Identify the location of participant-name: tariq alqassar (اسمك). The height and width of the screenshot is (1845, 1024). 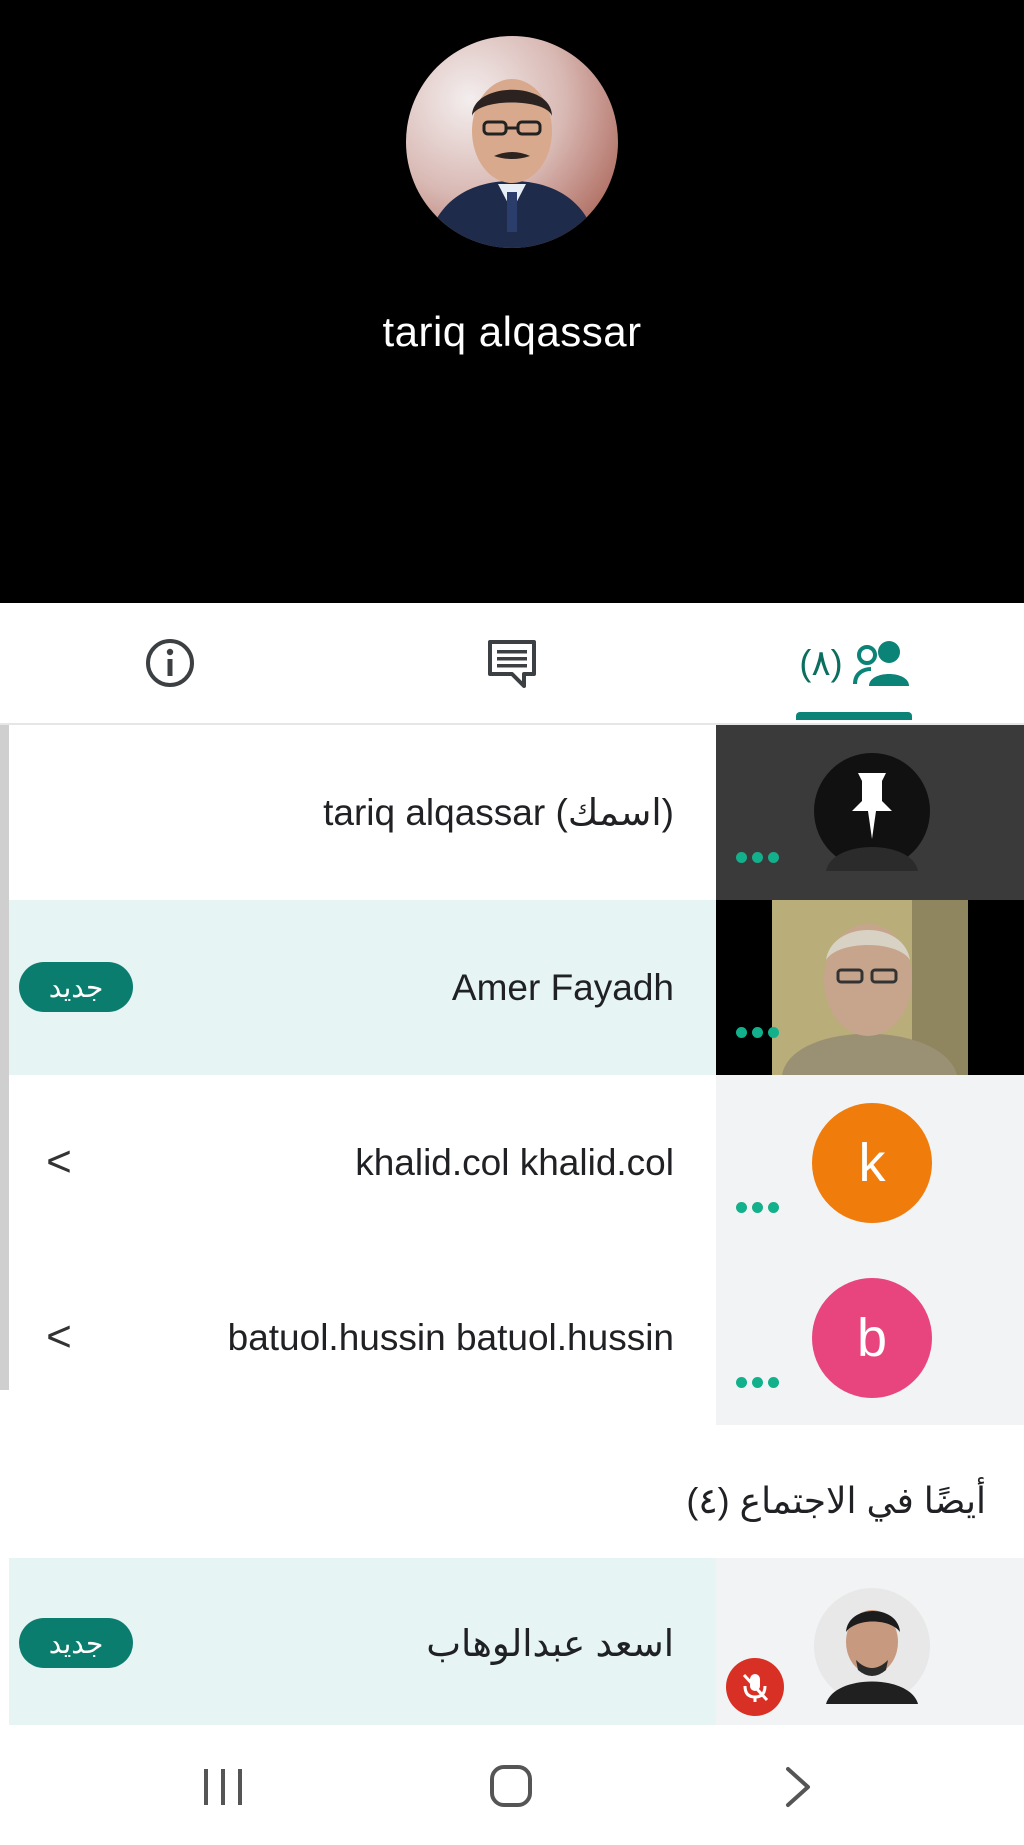
(498, 812).